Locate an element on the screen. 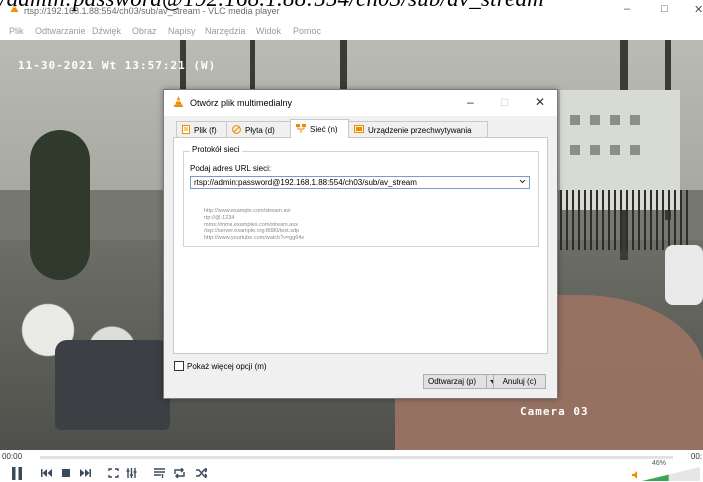 This screenshot has height=482, width=703. loop-button is located at coordinates (179, 473).